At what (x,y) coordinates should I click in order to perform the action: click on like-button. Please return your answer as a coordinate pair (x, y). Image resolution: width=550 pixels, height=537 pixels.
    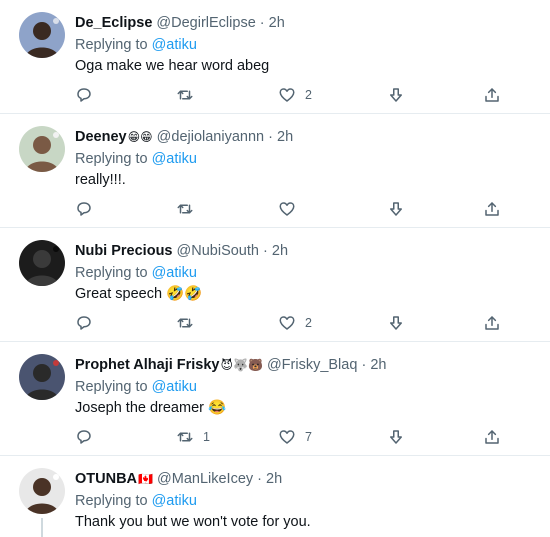
    Looking at the image, I should click on (291, 209).